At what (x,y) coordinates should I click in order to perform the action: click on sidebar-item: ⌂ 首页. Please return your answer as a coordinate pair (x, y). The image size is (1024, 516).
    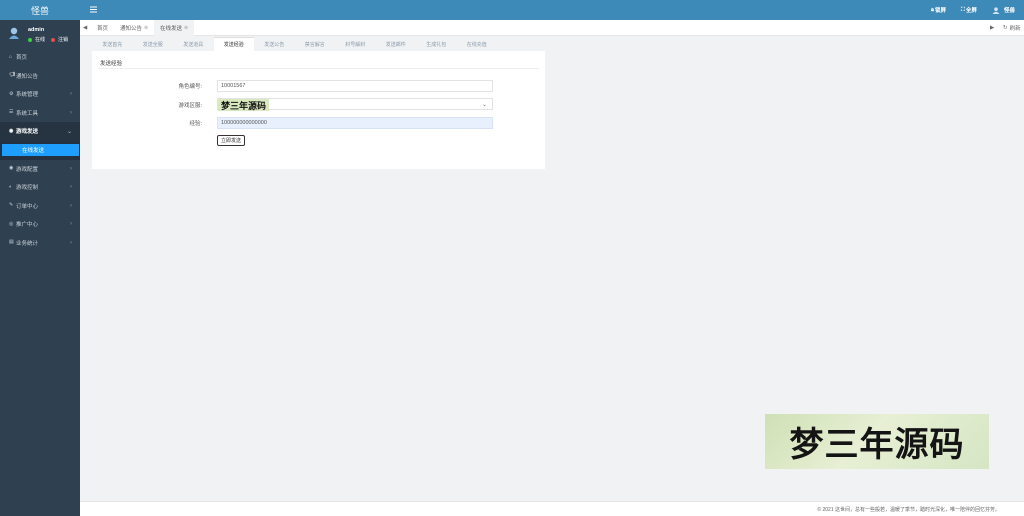
    Looking at the image, I should click on (40, 57).